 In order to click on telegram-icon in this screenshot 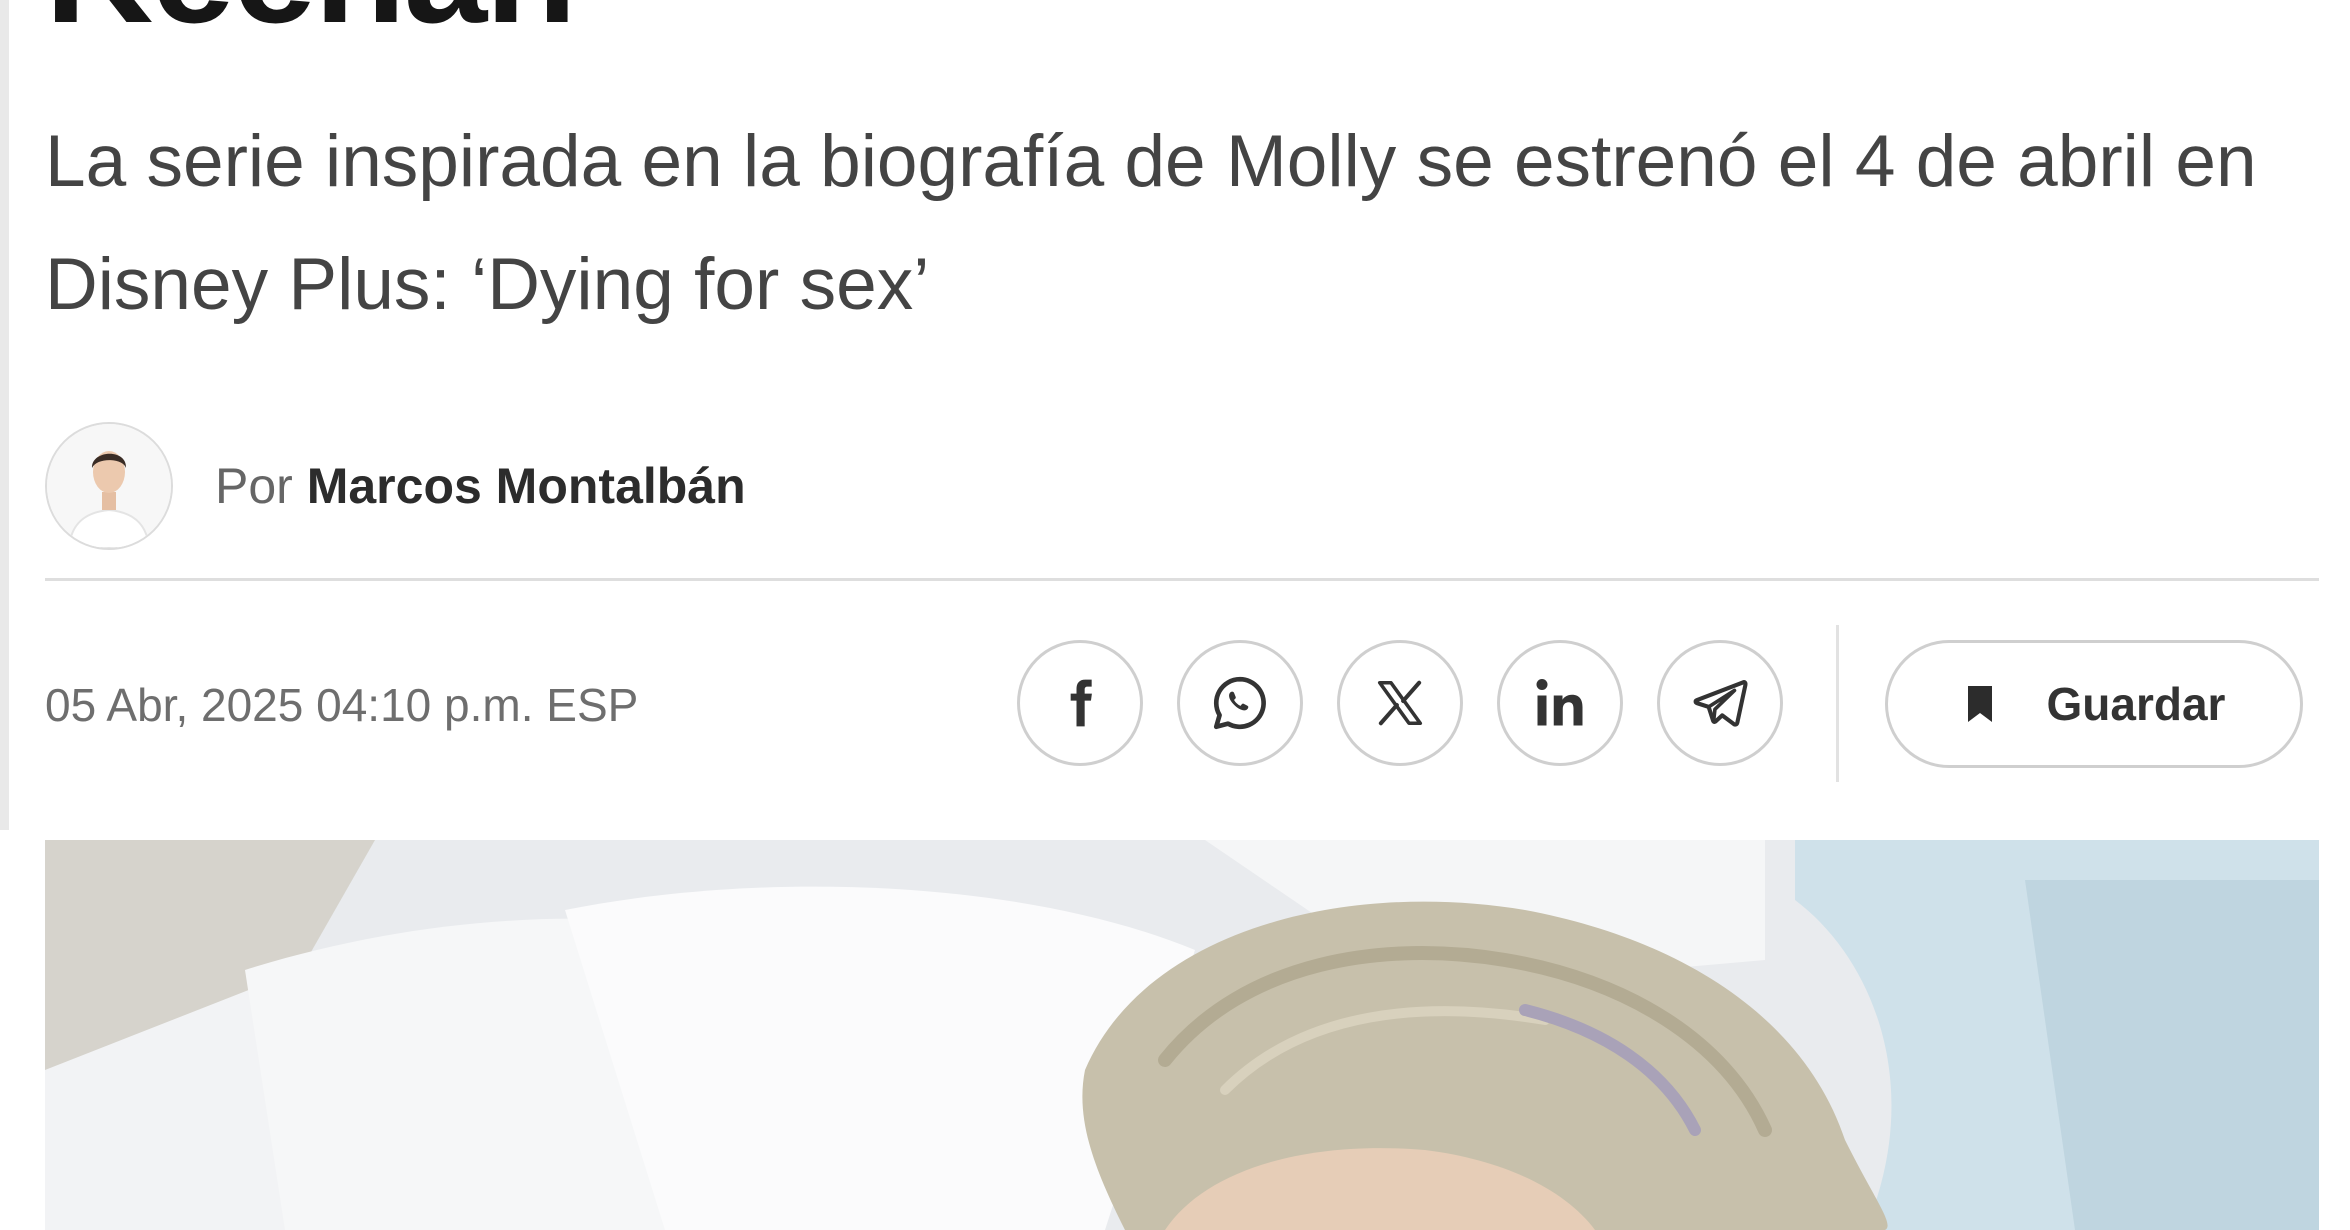, I will do `click(1720, 703)`.